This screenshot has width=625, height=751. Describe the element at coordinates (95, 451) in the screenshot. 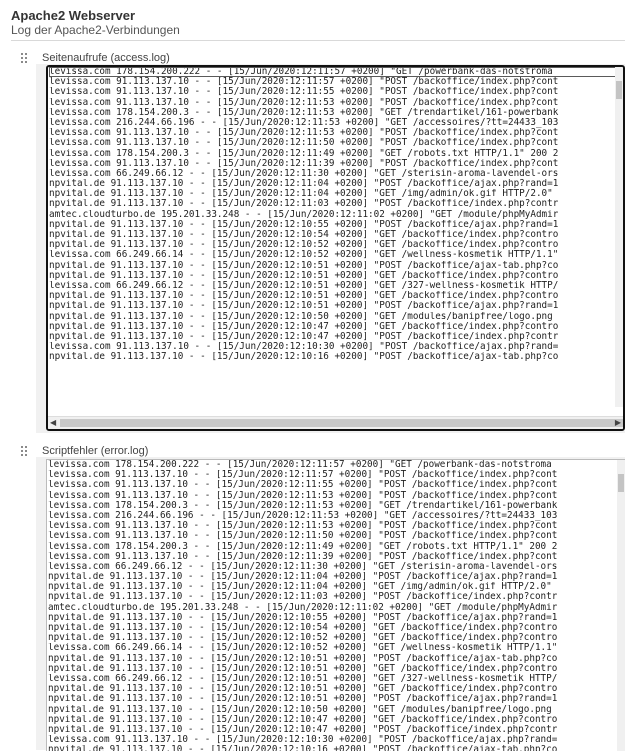

I see `error-log-label: Scriptfehler (error.log)` at that location.